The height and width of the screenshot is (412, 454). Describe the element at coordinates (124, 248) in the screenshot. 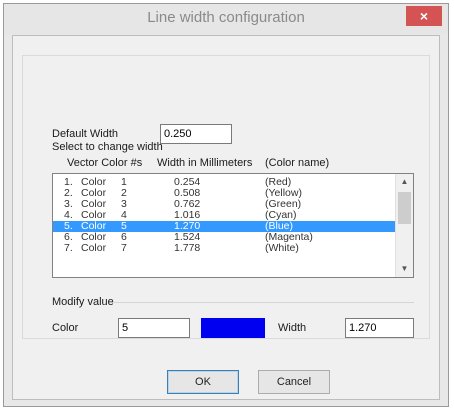

I see `row-color-index: 7` at that location.